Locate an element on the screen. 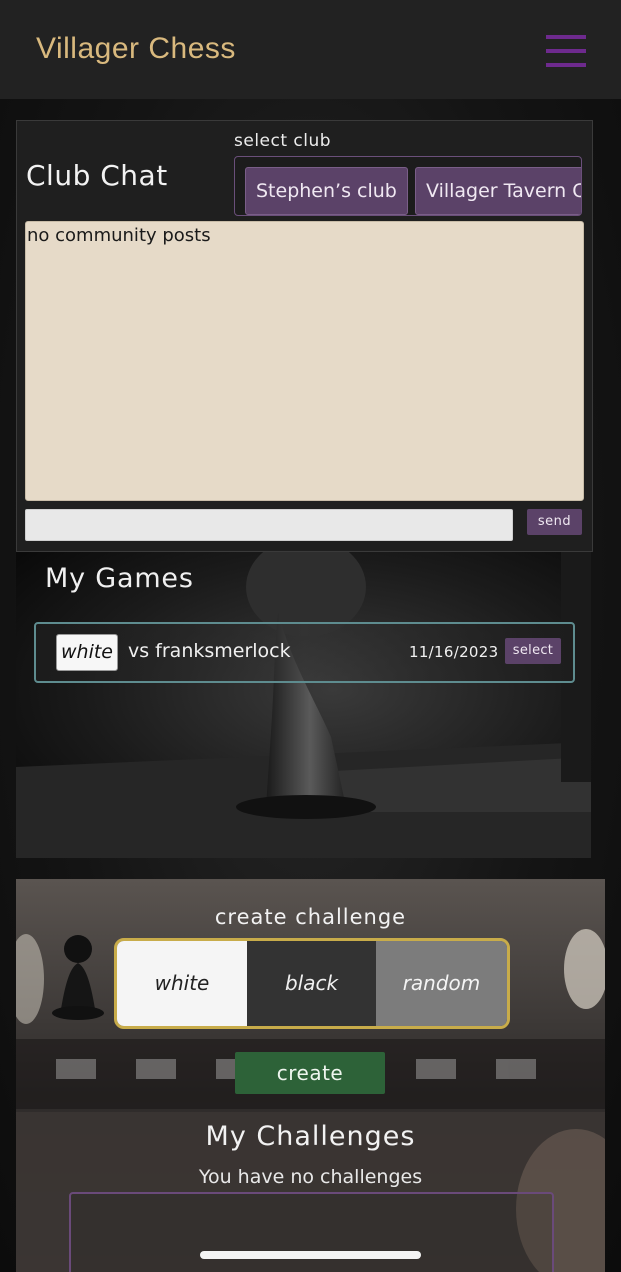  app-title: Villager Chess is located at coordinates (136, 48).